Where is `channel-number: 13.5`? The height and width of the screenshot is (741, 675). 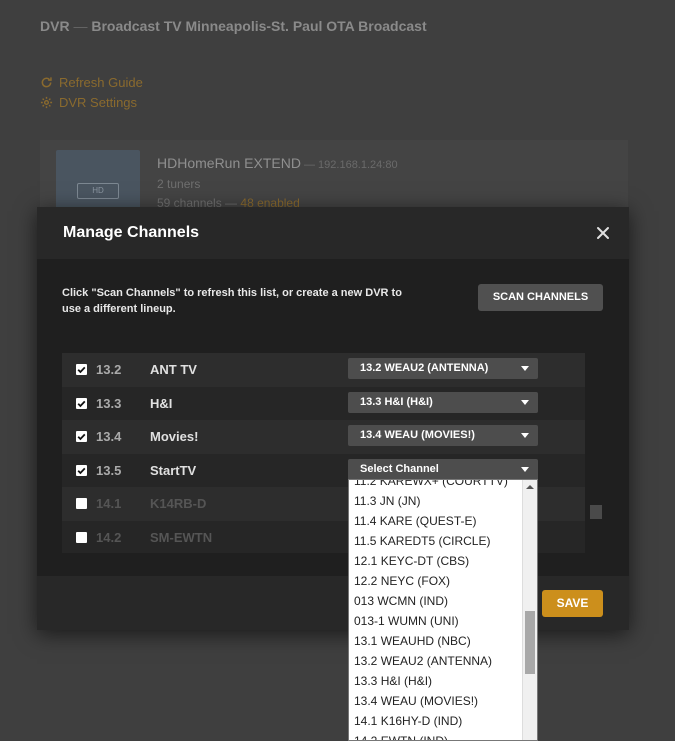
channel-number: 13.5 is located at coordinates (109, 470).